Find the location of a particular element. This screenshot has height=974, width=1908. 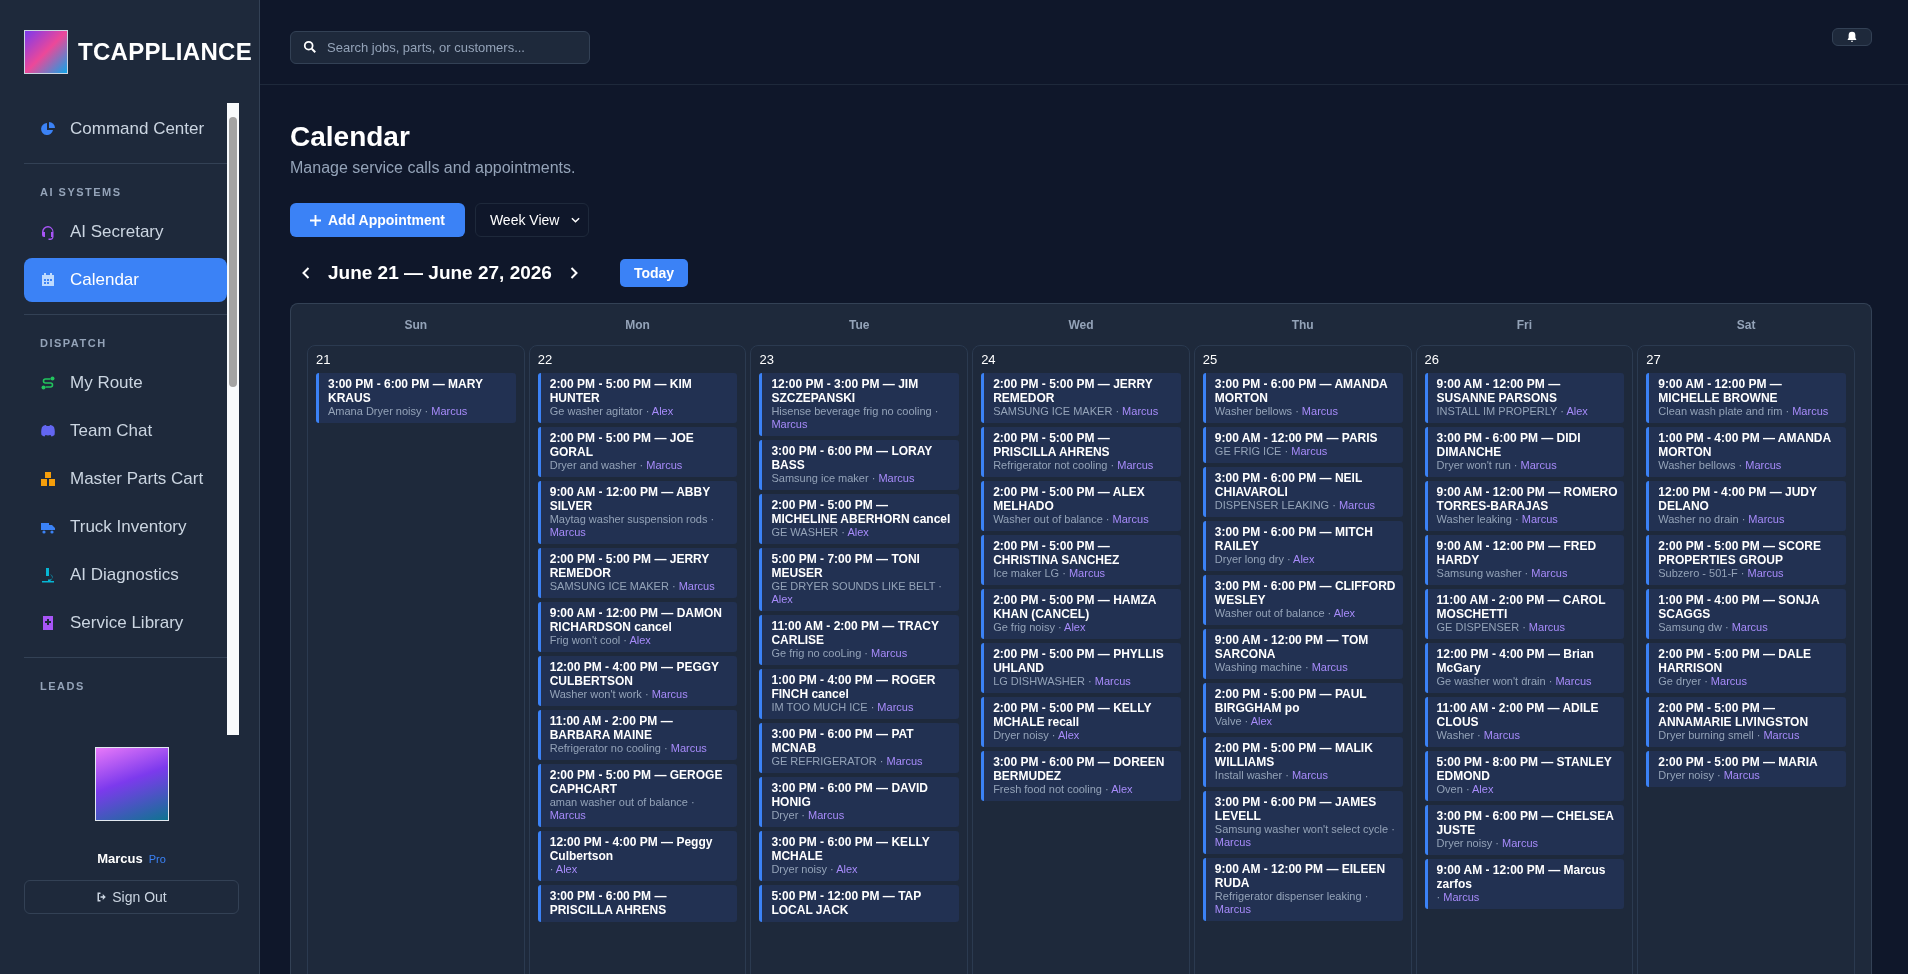

sidebar-item: Master Parts Cart is located at coordinates (125, 479).